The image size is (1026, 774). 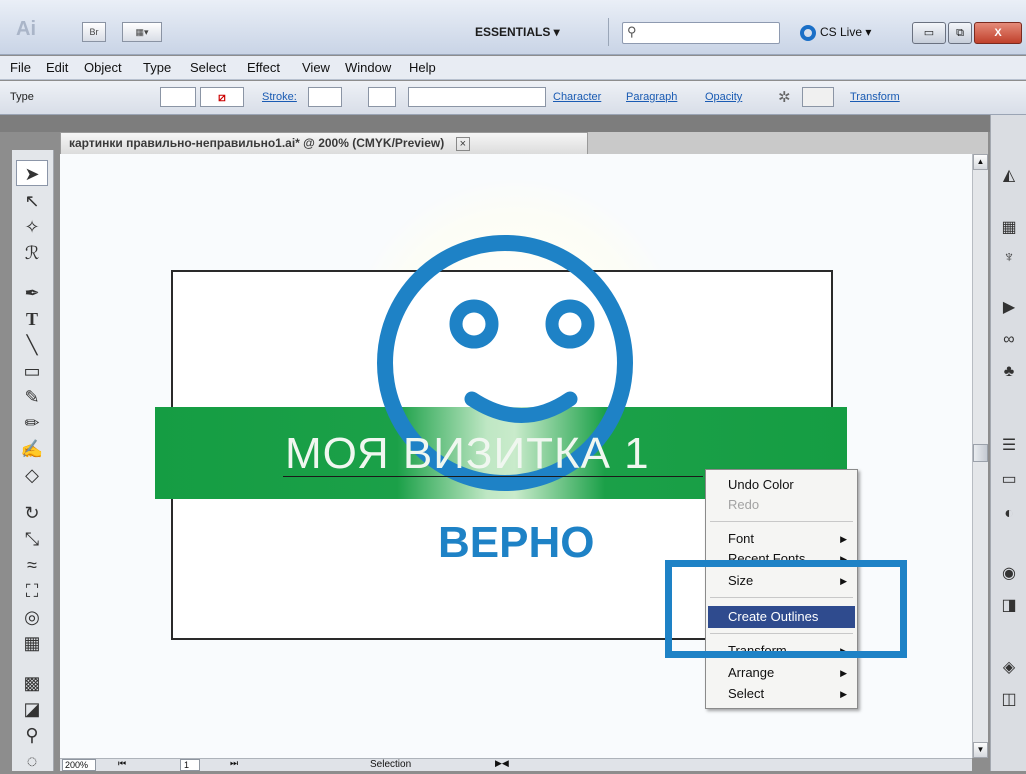 I want to click on paintbrush-tool-icon: ✎, so click(x=32, y=397).